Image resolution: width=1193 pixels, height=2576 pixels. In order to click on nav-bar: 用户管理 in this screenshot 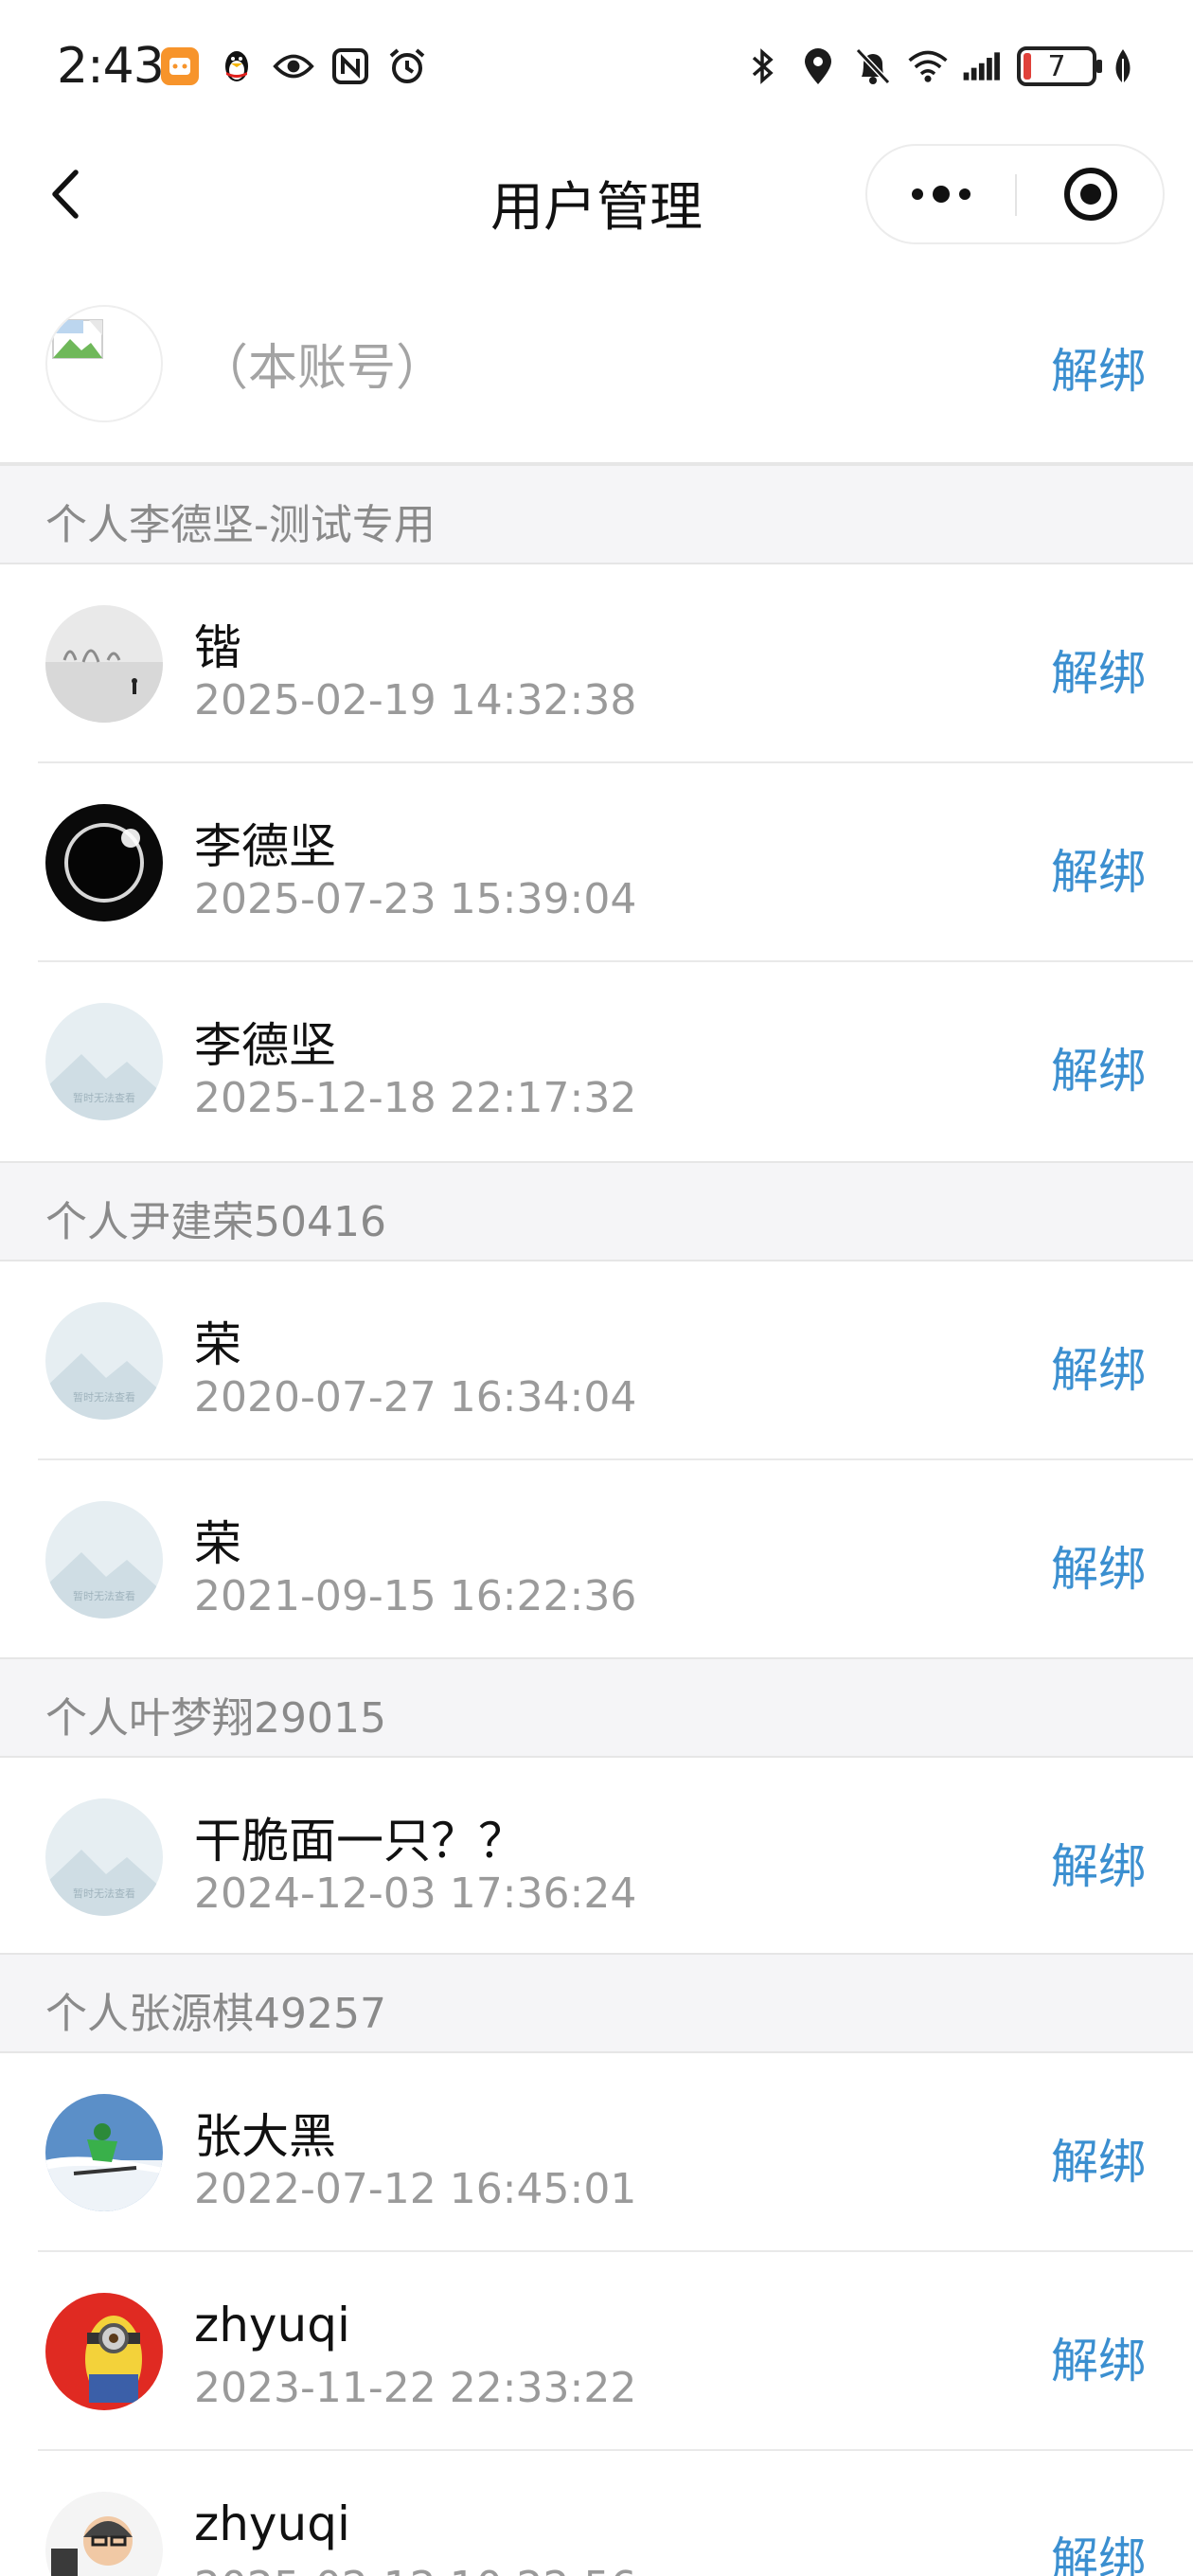, I will do `click(596, 196)`.